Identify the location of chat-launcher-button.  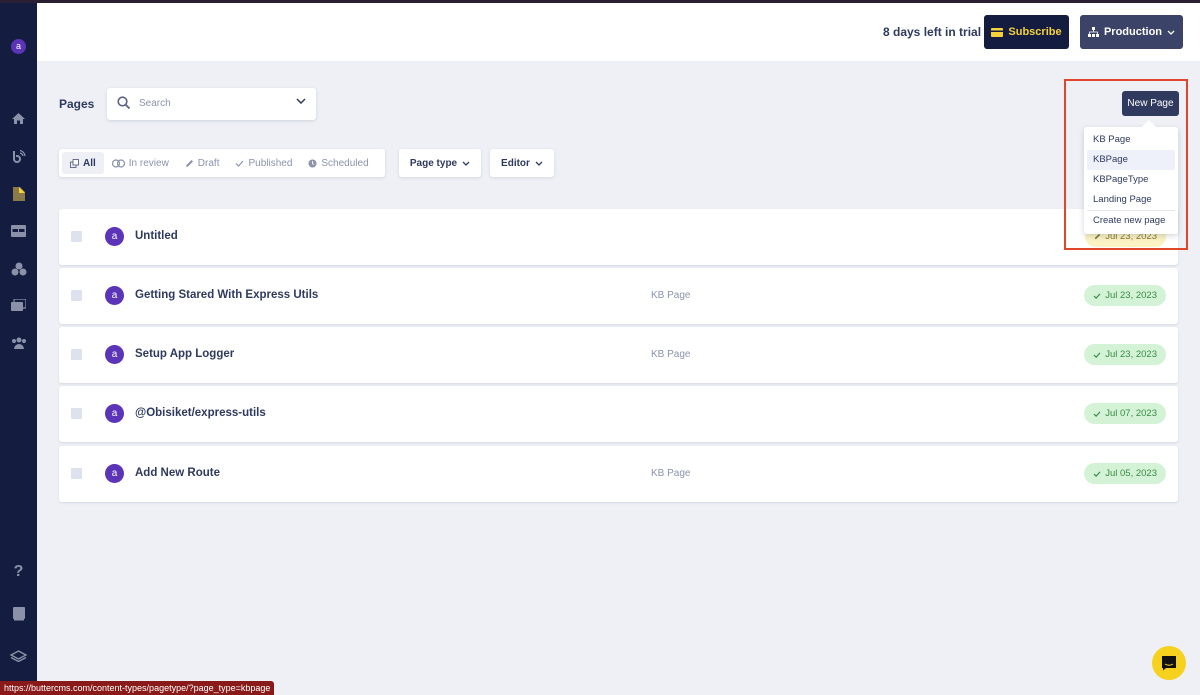
(1169, 663).